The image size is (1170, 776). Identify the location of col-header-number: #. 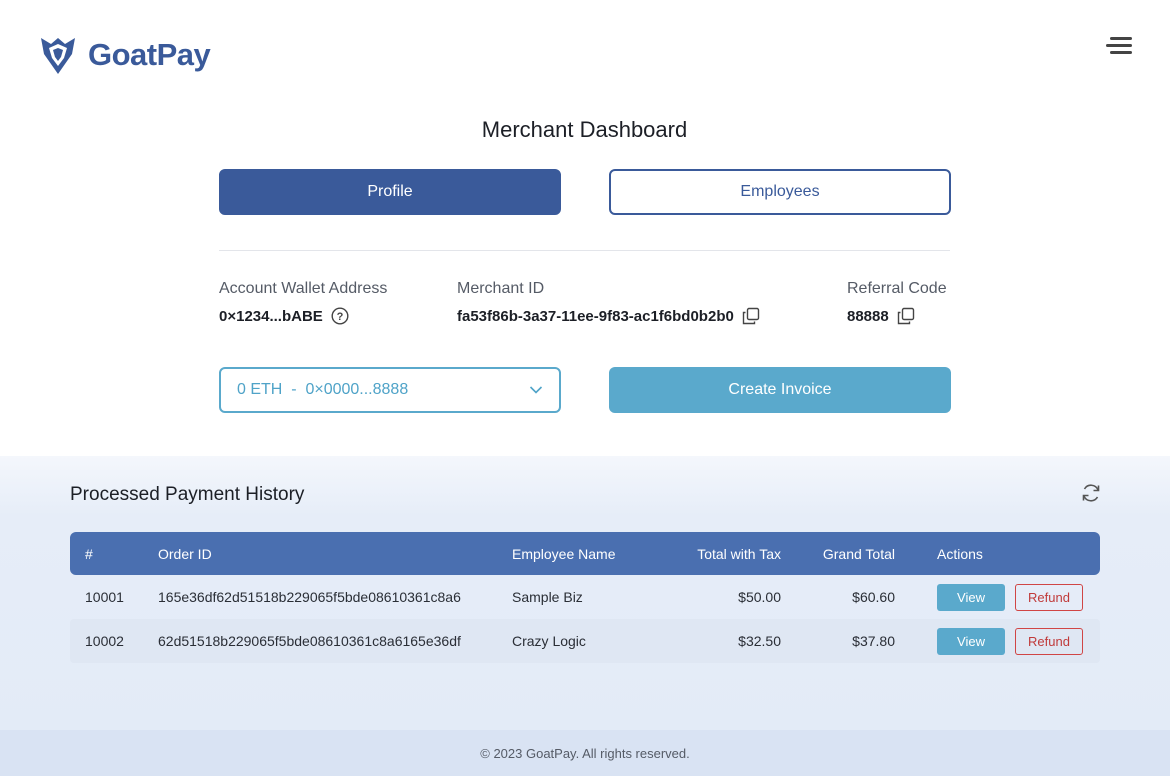
(89, 553).